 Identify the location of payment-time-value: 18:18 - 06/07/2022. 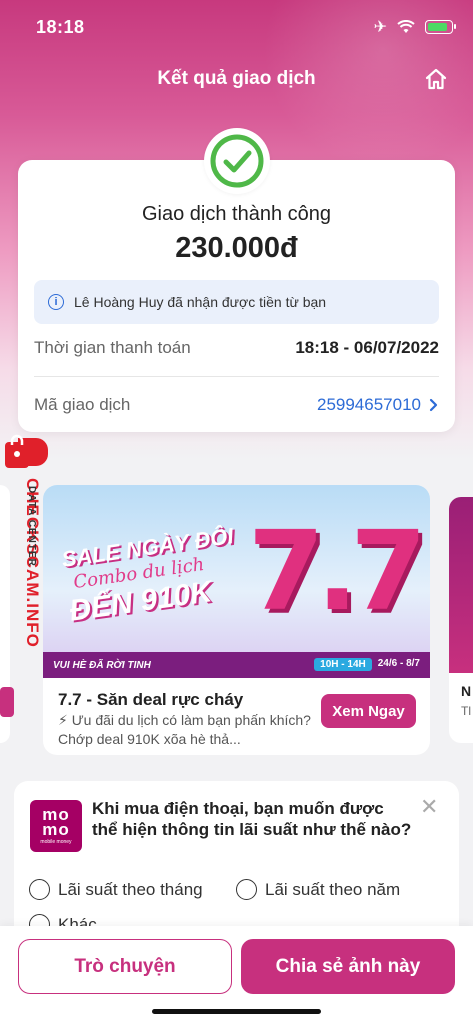
(367, 347).